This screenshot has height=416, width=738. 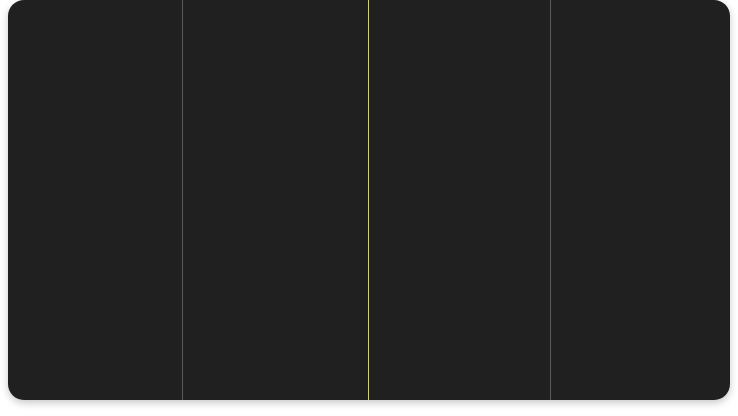 What do you see at coordinates (550, 200) in the screenshot?
I see `column-divider-right` at bounding box center [550, 200].